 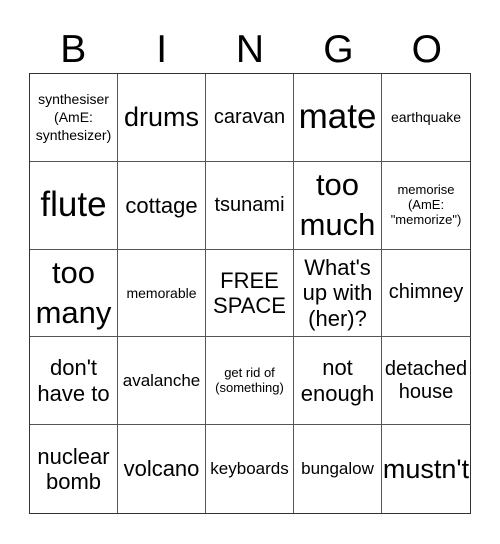 What do you see at coordinates (162, 205) in the screenshot?
I see `bingo-cell: cottage` at bounding box center [162, 205].